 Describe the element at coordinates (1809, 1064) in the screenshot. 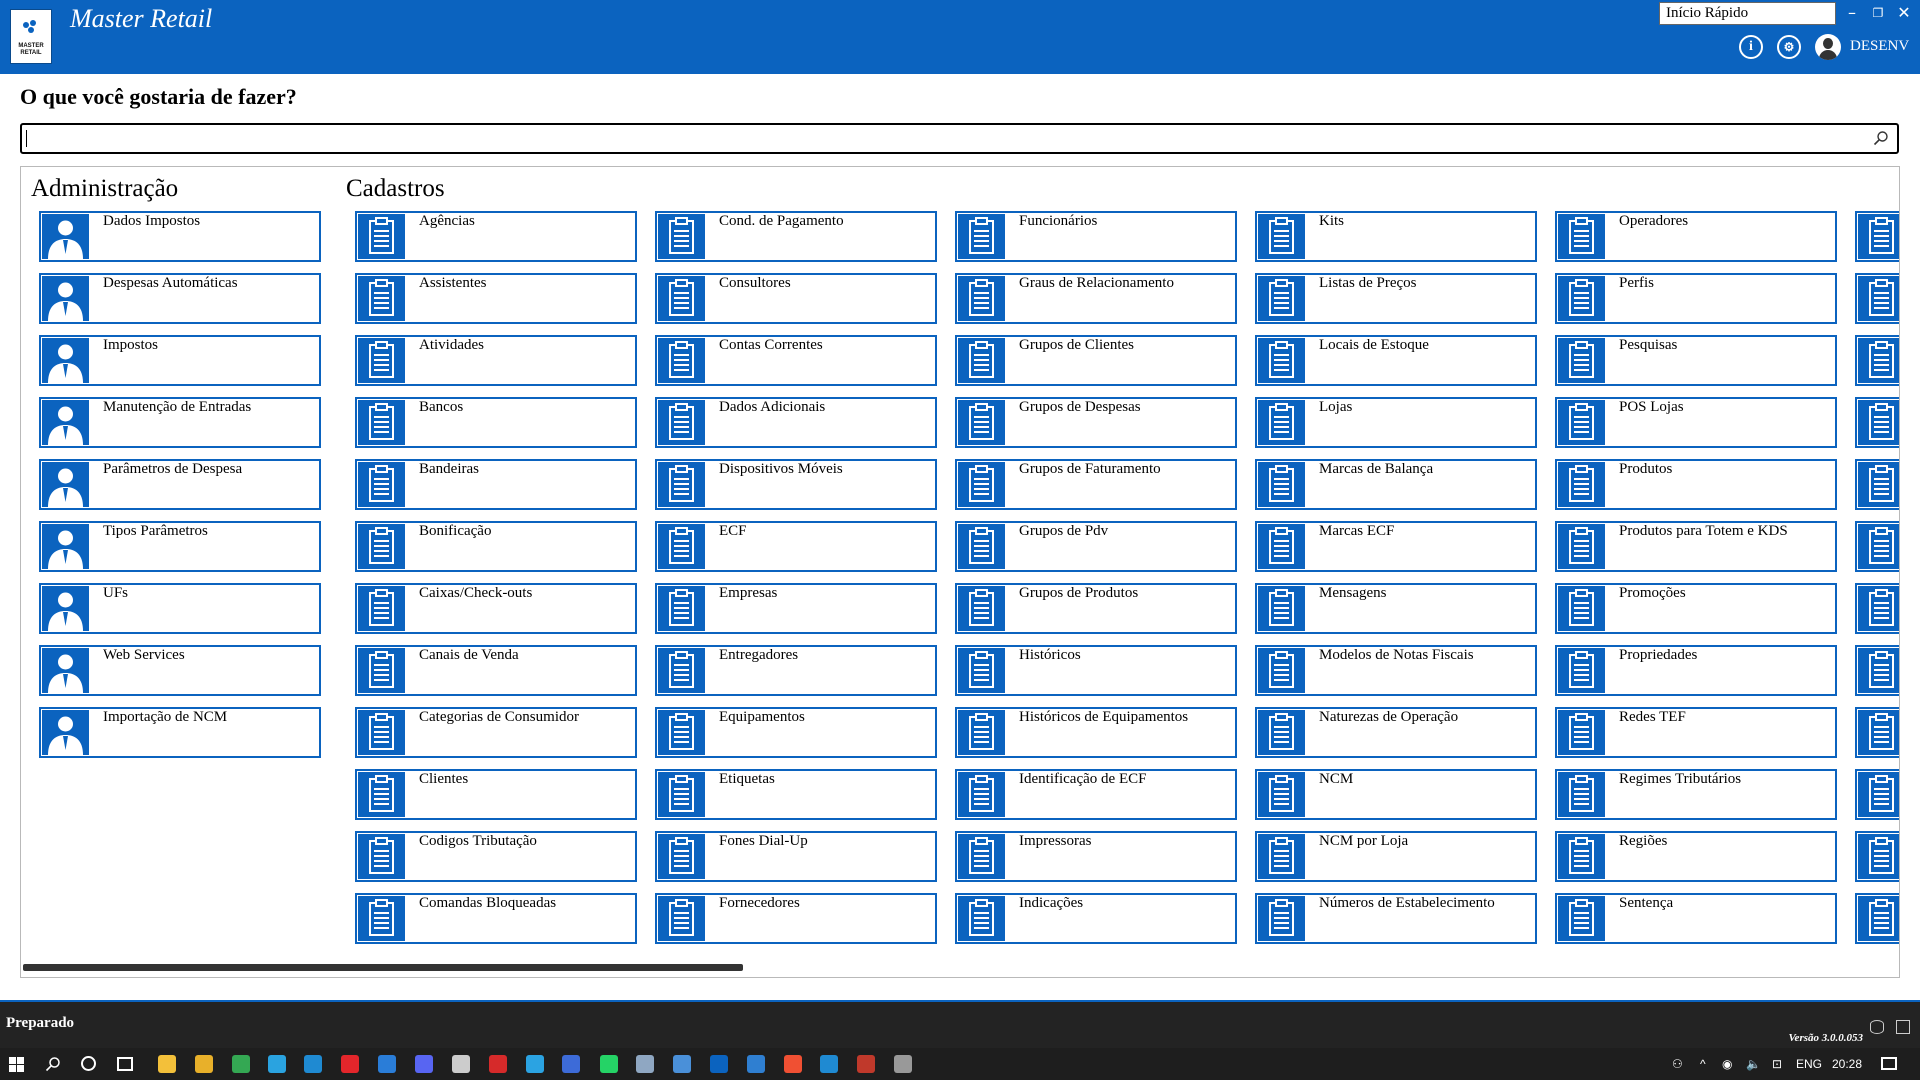

I see `language-label: ENG` at that location.